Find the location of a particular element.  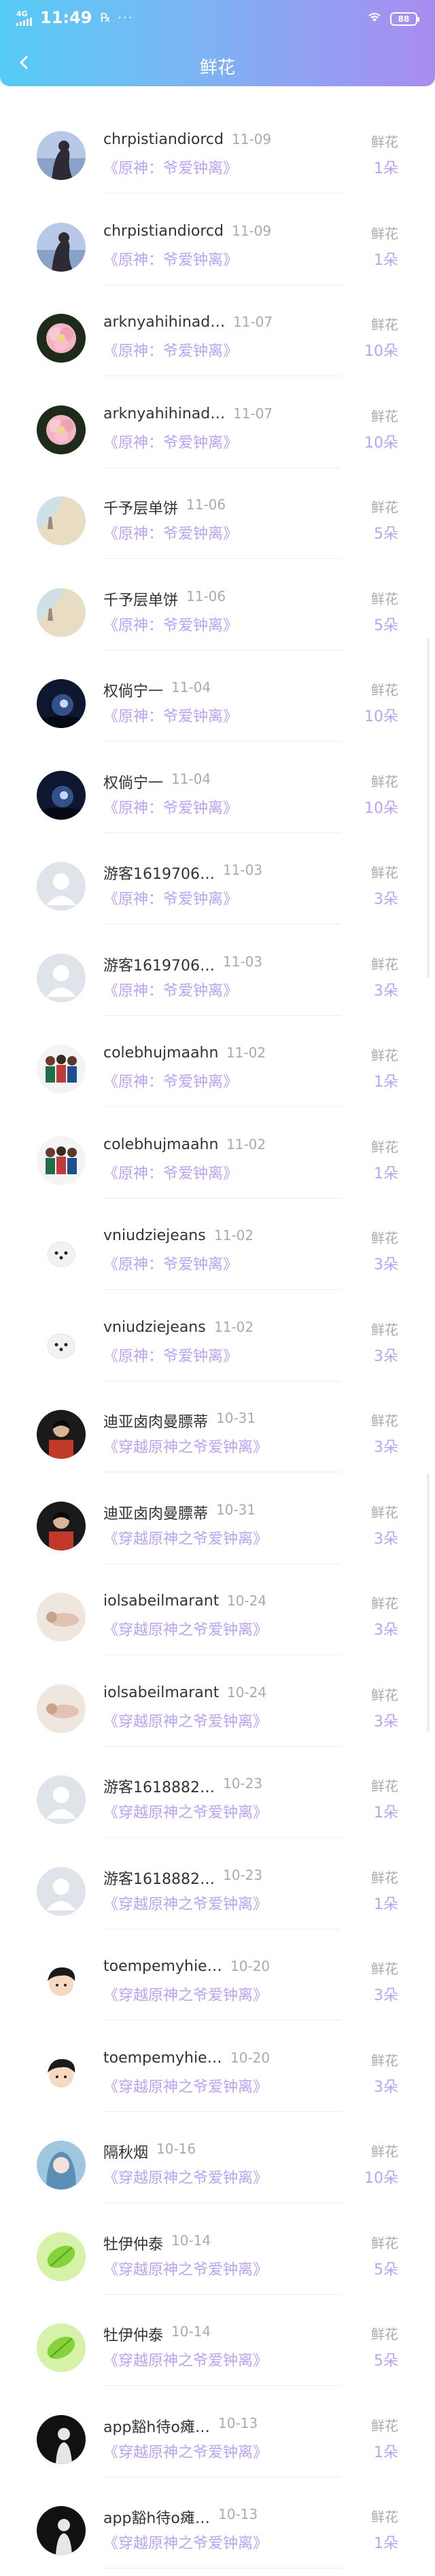

scrollbar-track-lower is located at coordinates (428, 1603).